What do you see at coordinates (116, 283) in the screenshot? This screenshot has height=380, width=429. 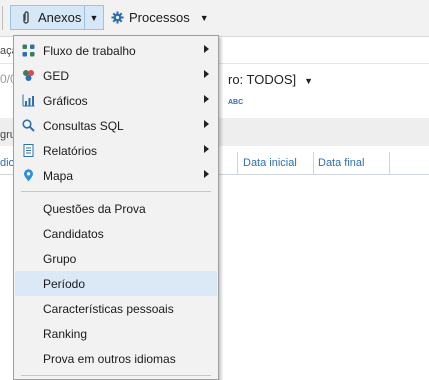 I see `menu-item-periodo: Período` at bounding box center [116, 283].